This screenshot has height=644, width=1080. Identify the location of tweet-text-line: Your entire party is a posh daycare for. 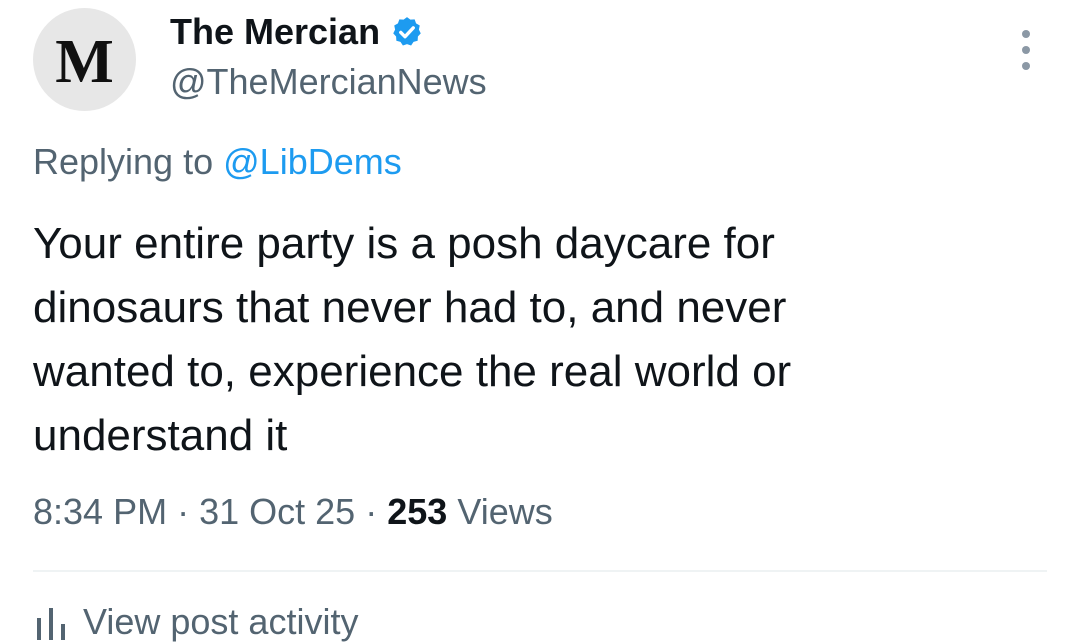
(404, 243).